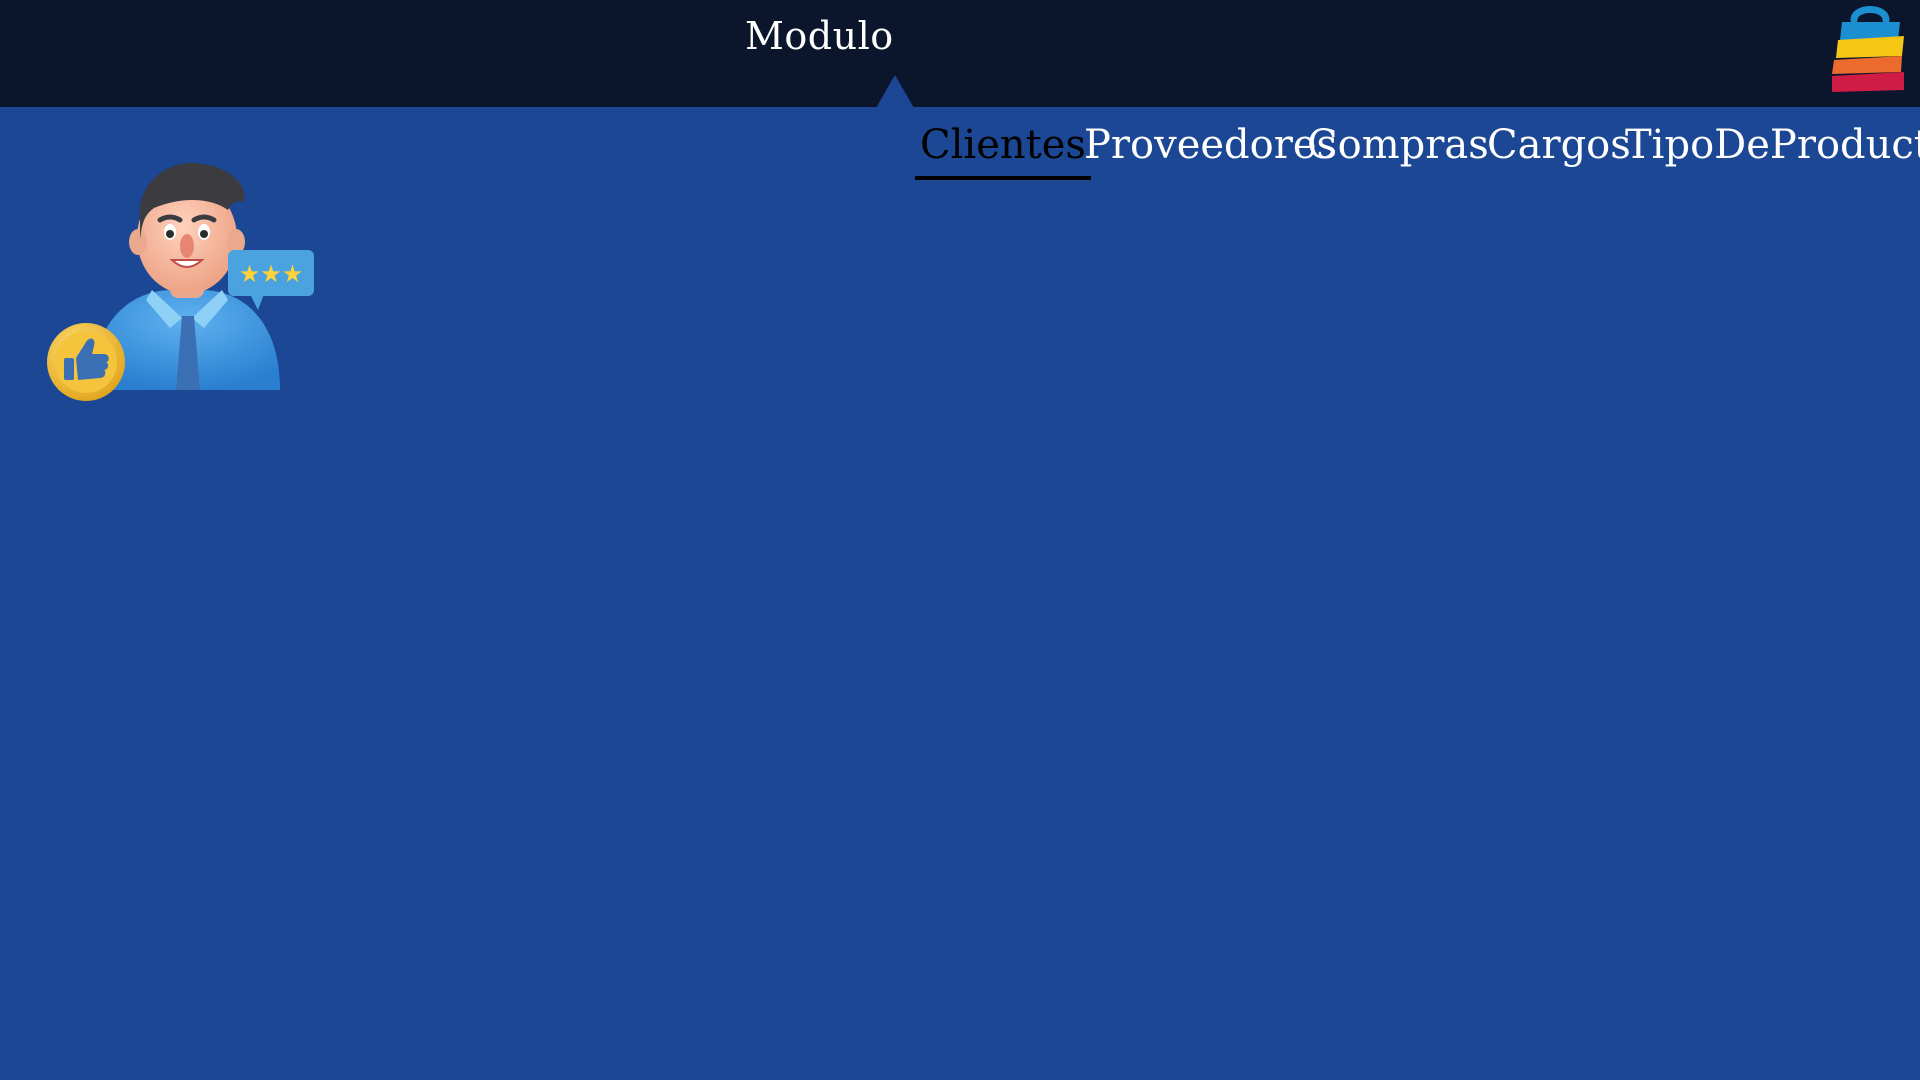  What do you see at coordinates (819, 36) in the screenshot?
I see `module-menu-toggle: Modulo` at bounding box center [819, 36].